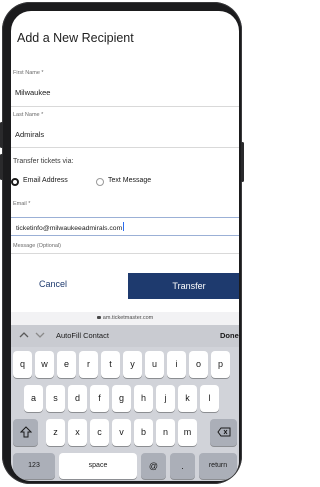 The height and width of the screenshot is (487, 320). Describe the element at coordinates (99, 398) in the screenshot. I see `key-f: f` at that location.